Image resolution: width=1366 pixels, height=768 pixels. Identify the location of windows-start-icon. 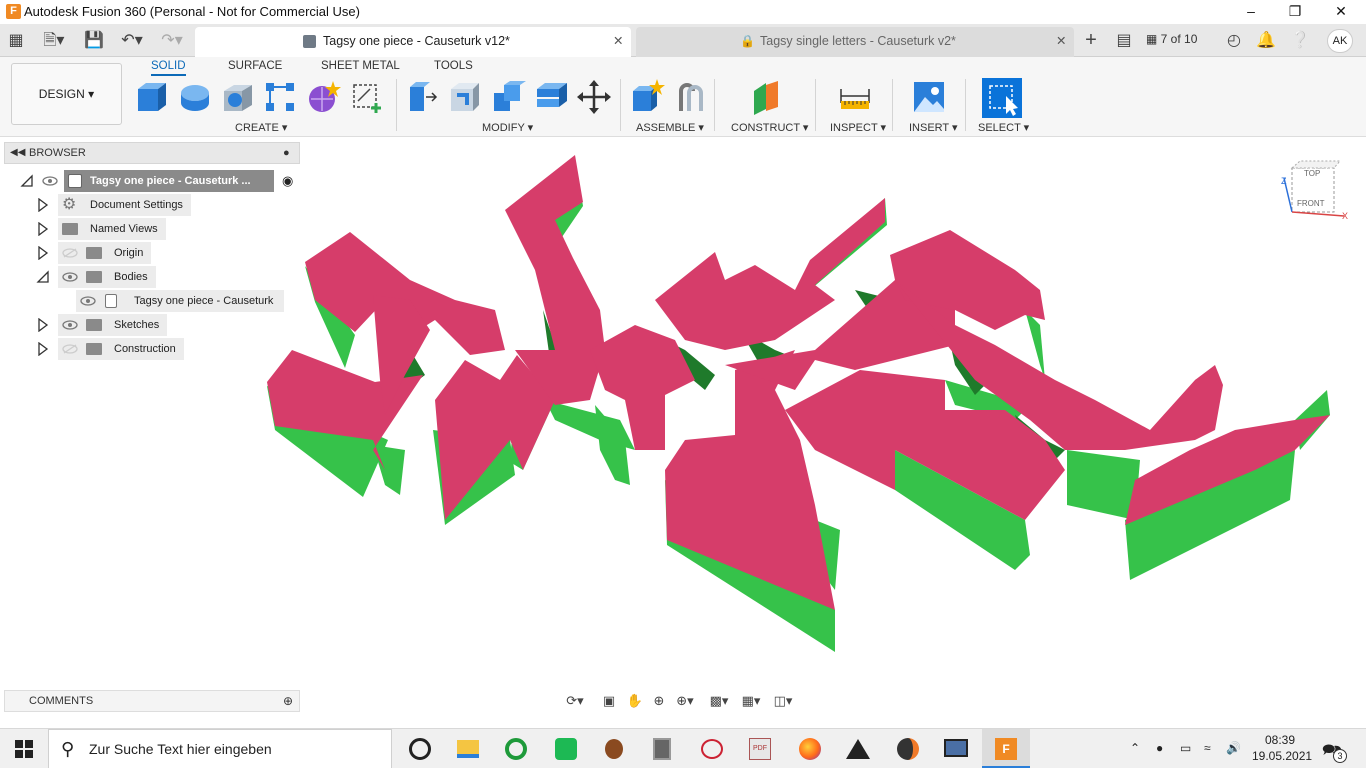
(24, 748).